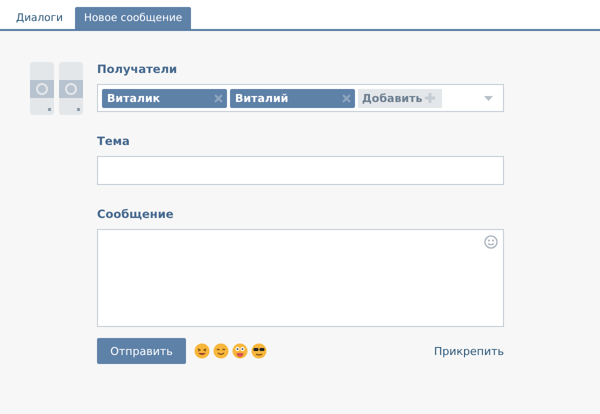  What do you see at coordinates (469, 351) in the screenshot?
I see `attach-link: Прикрепить` at bounding box center [469, 351].